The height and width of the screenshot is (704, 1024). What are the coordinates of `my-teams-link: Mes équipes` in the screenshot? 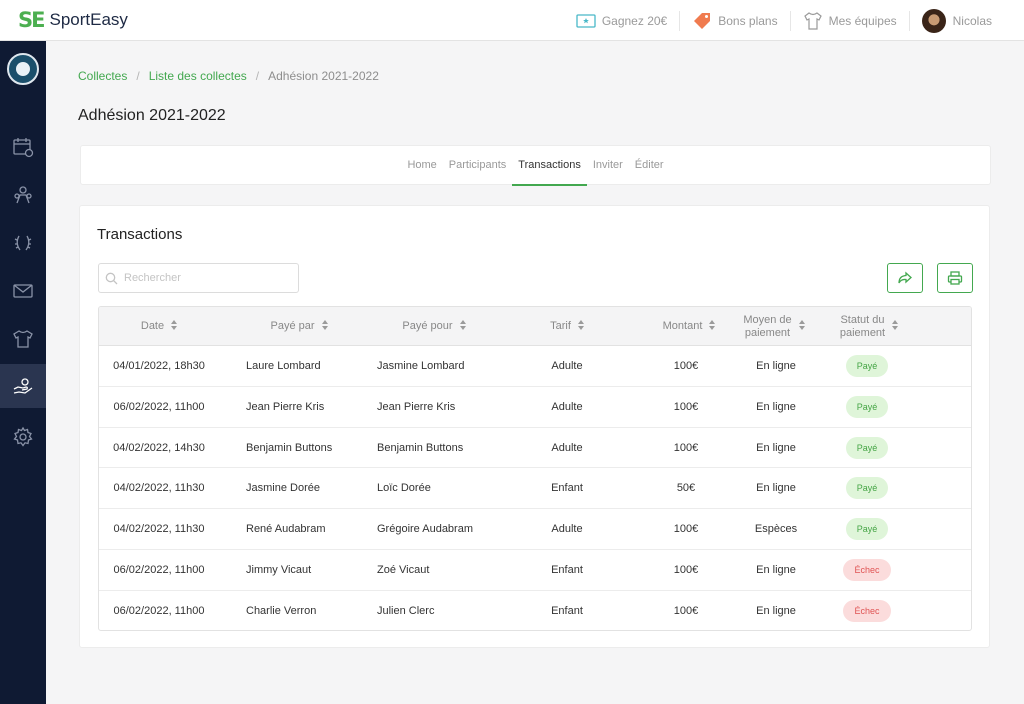 It's located at (849, 20).